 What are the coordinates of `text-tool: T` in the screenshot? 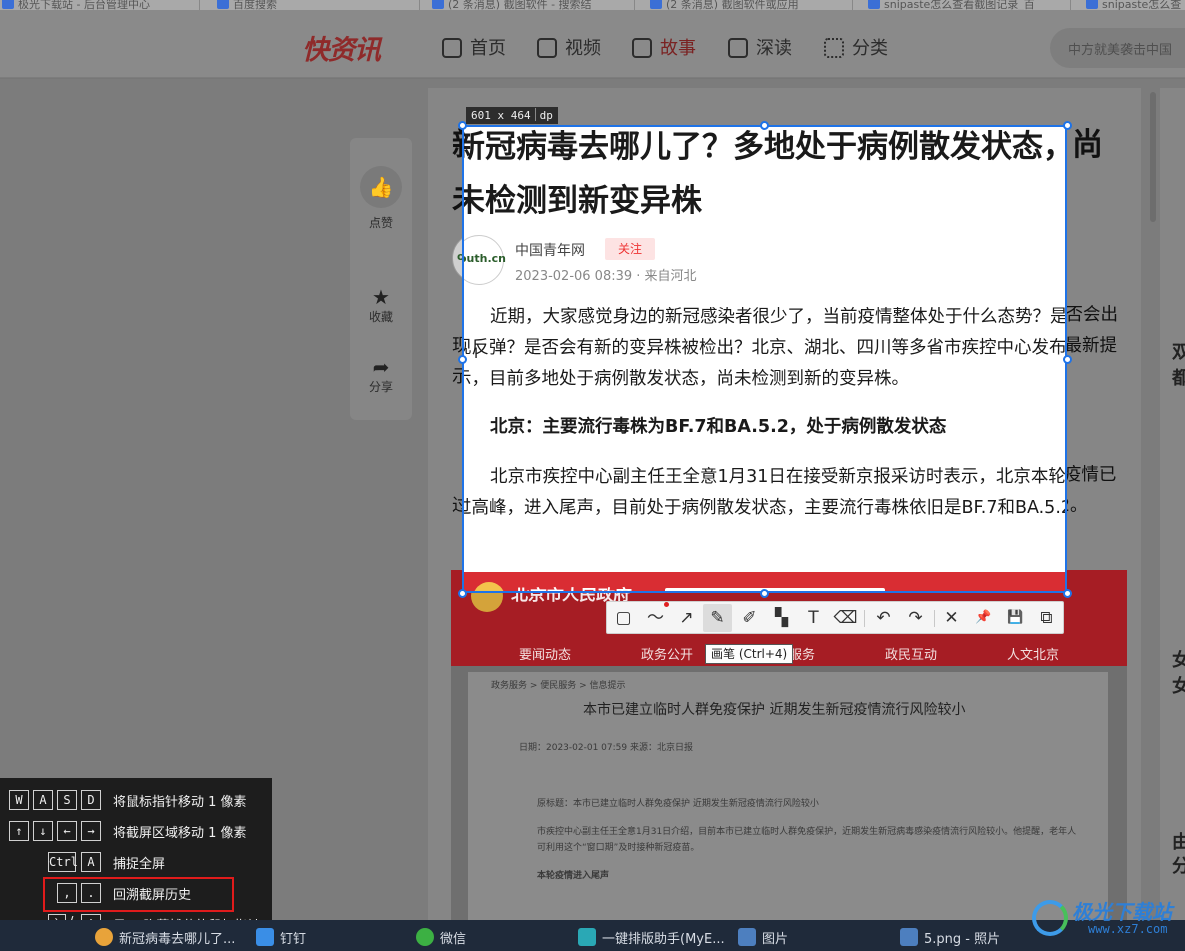 It's located at (813, 618).